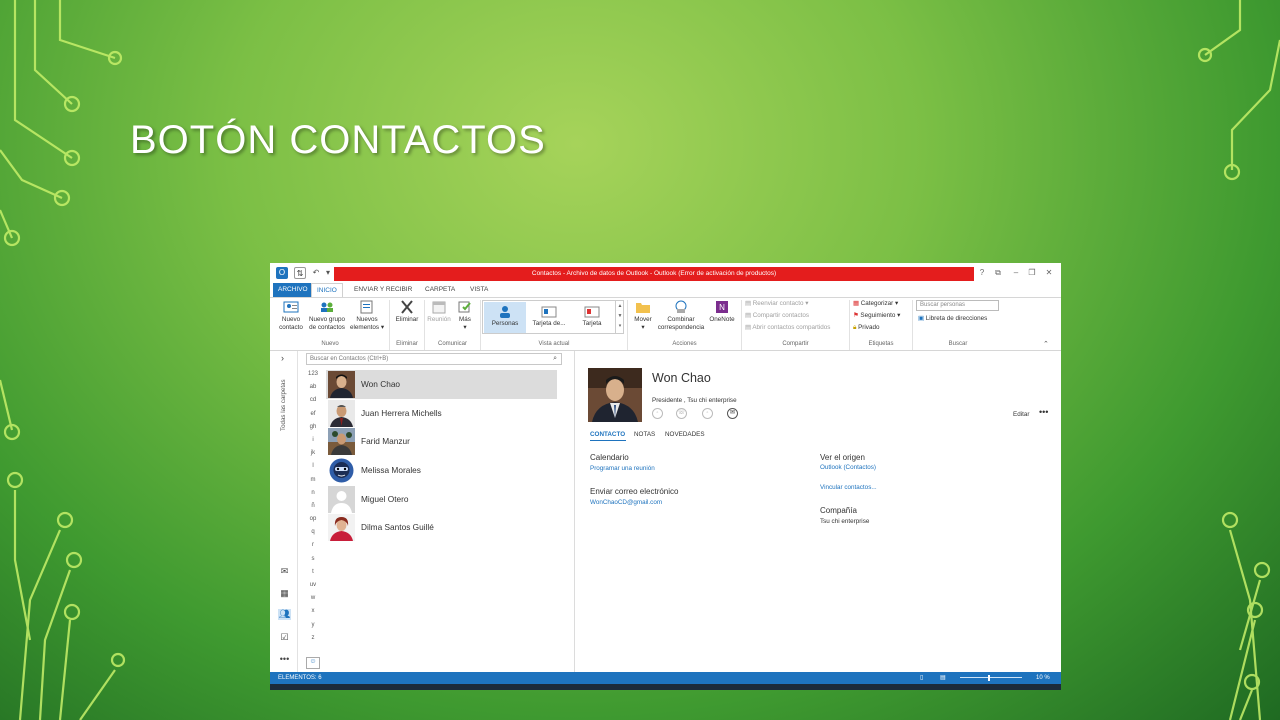 Image resolution: width=1280 pixels, height=720 pixels. Describe the element at coordinates (441, 384) in the screenshot. I see `contact-list-item: Won Chao` at that location.